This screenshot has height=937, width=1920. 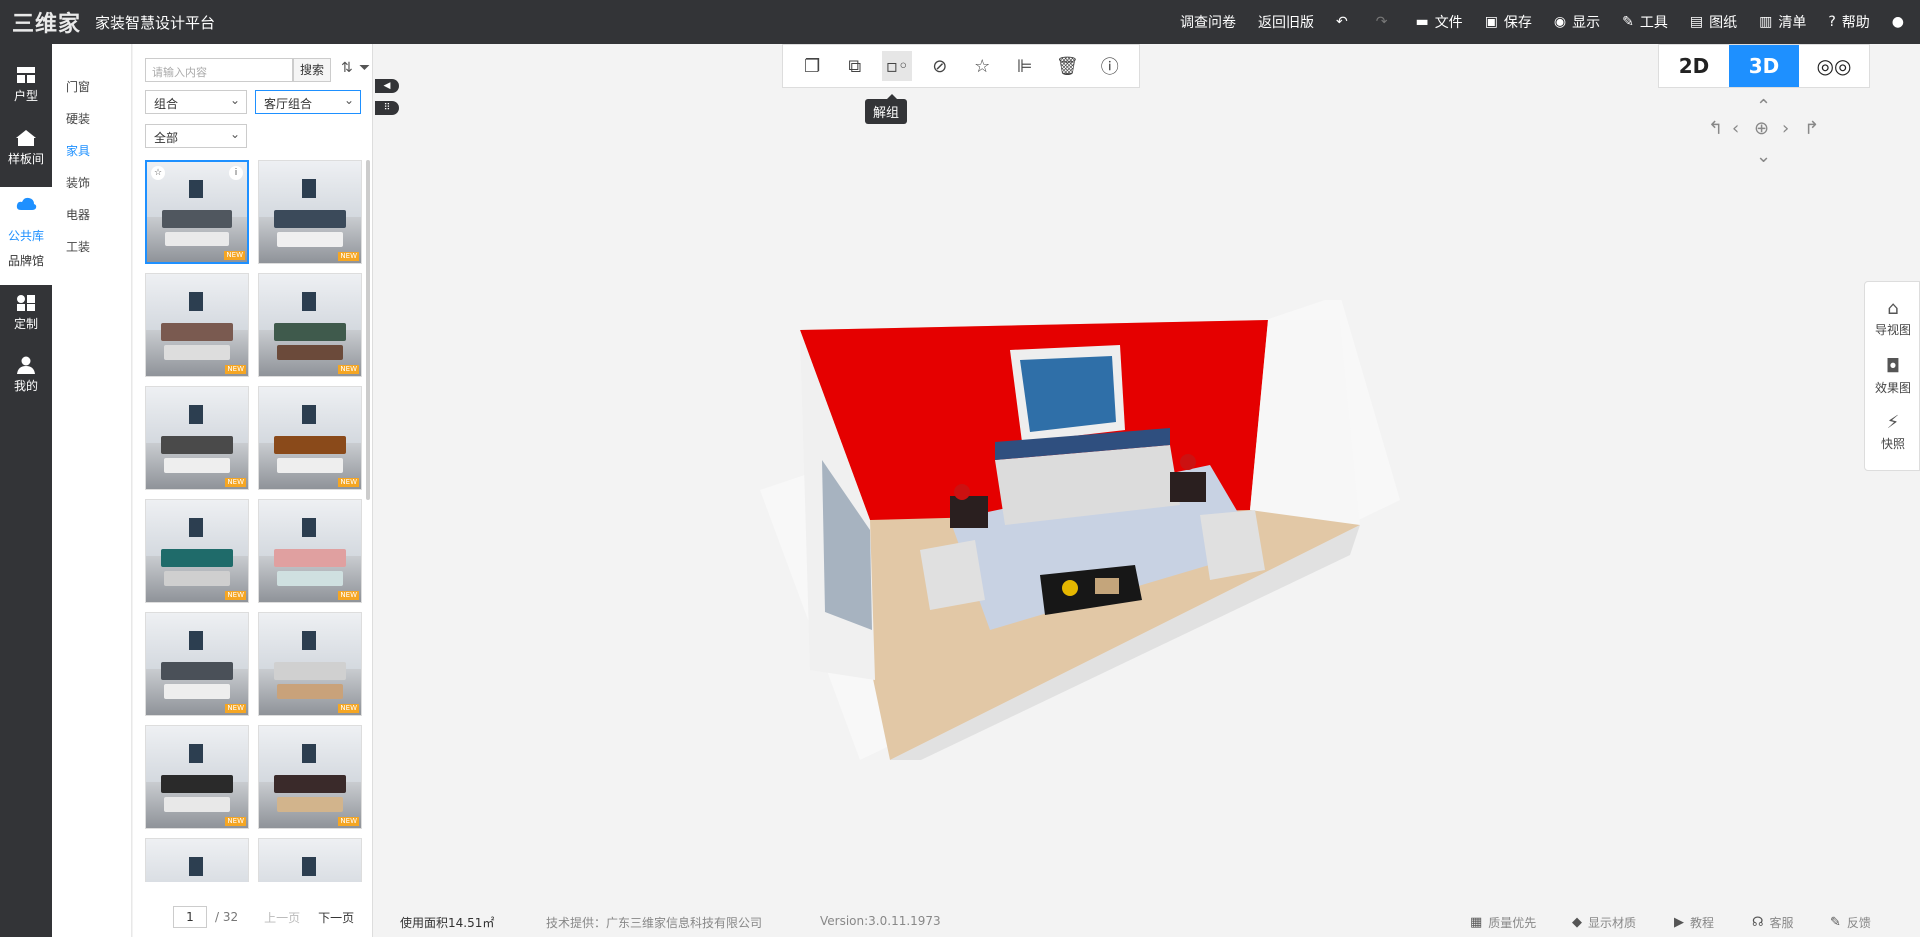 What do you see at coordinates (1763, 156) in the screenshot?
I see `camera-down-icon: ⌄` at bounding box center [1763, 156].